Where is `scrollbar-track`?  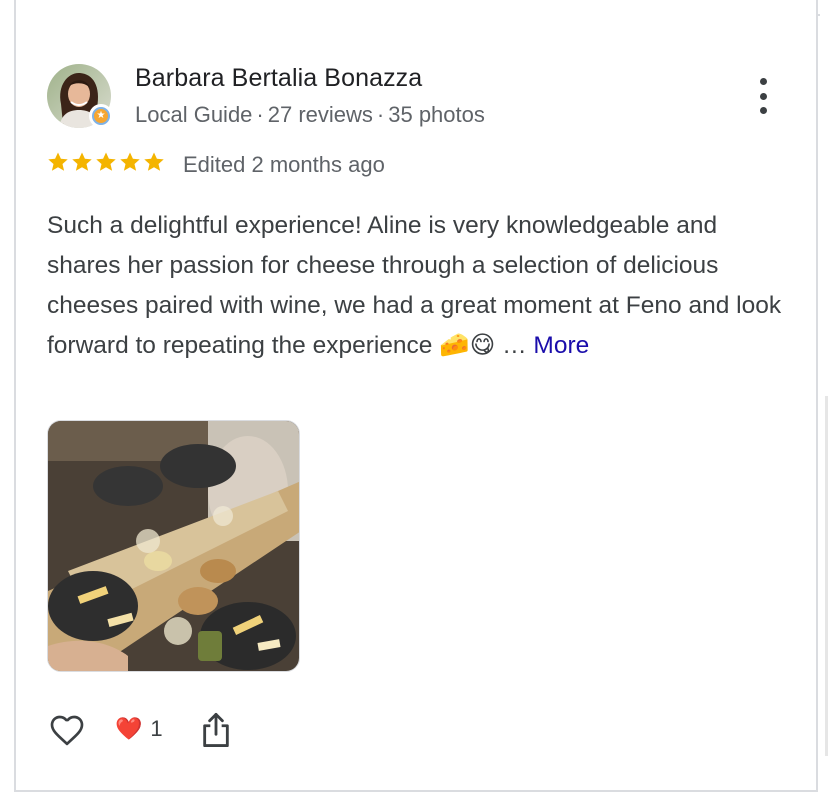 scrollbar-track is located at coordinates (826, 576).